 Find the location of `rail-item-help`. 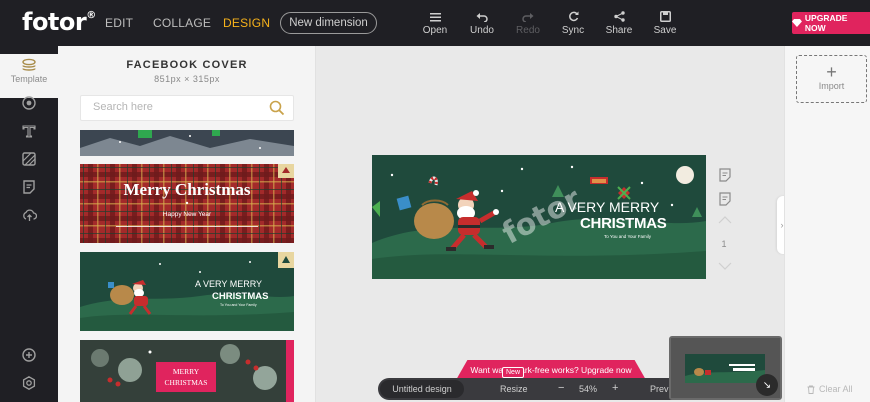

rail-item-help is located at coordinates (29, 355).